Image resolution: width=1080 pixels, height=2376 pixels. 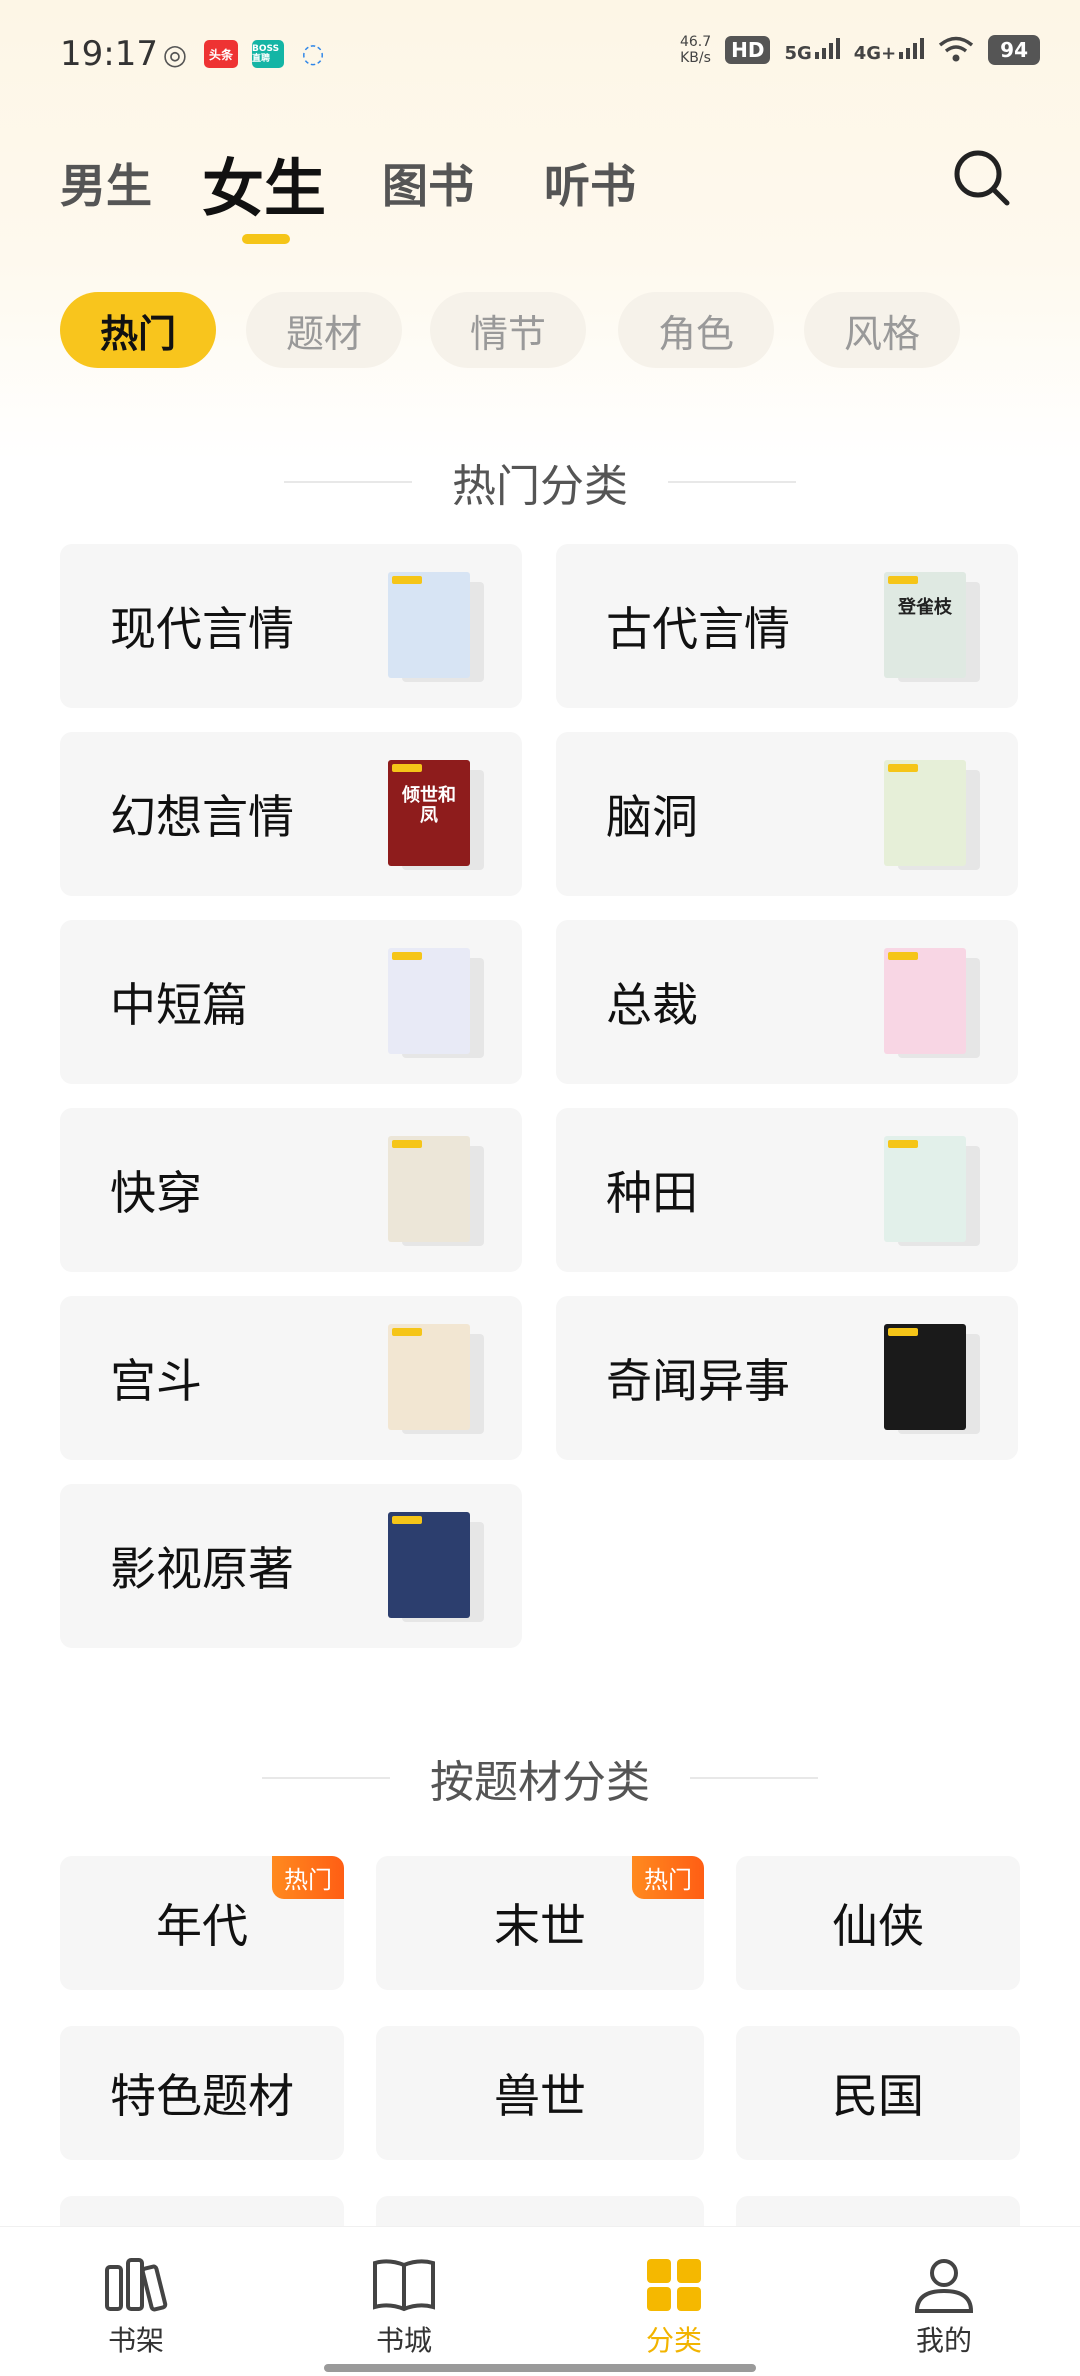 I want to click on battery-indicator: 94, so click(x=1014, y=50).